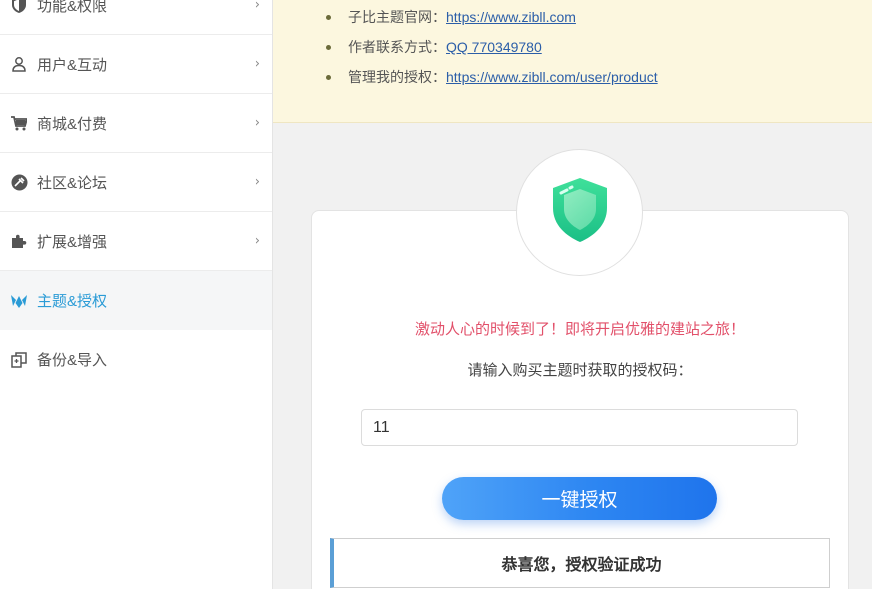  Describe the element at coordinates (579, 427) in the screenshot. I see `license-code-input` at that location.